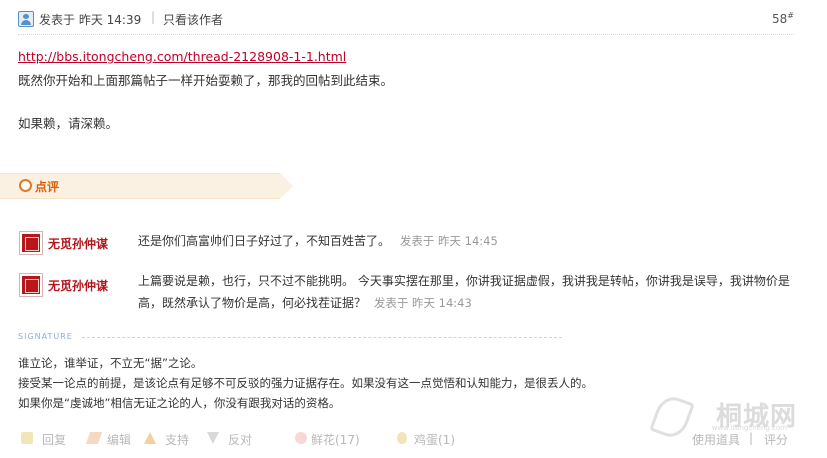 This screenshot has width=827, height=458. Describe the element at coordinates (406, 34) in the screenshot. I see `header-divider` at that location.